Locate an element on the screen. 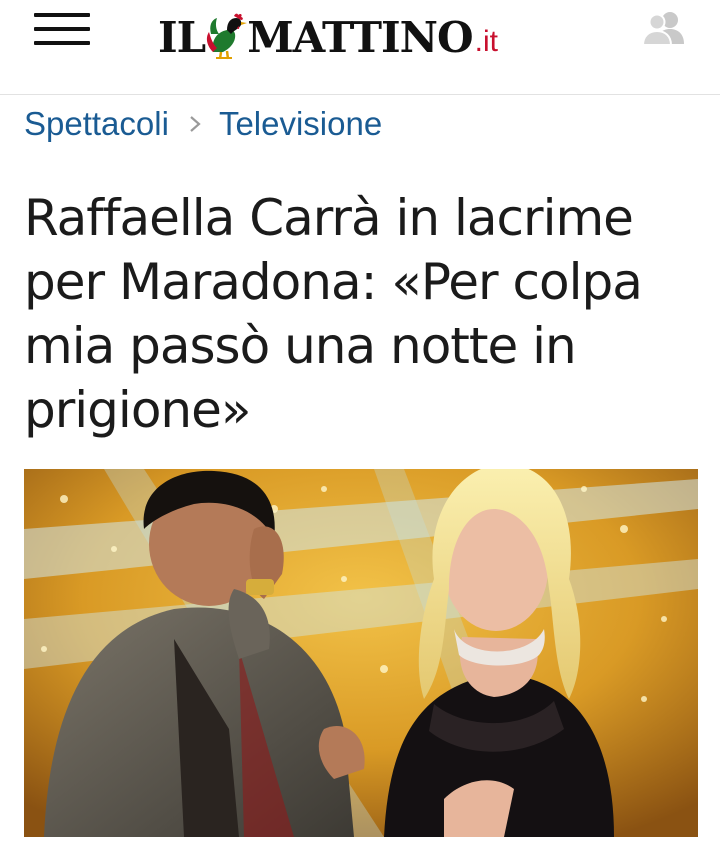 Image resolution: width=720 pixels, height=842 pixels. site-logo: IL MATTINO .it is located at coordinates (328, 35).